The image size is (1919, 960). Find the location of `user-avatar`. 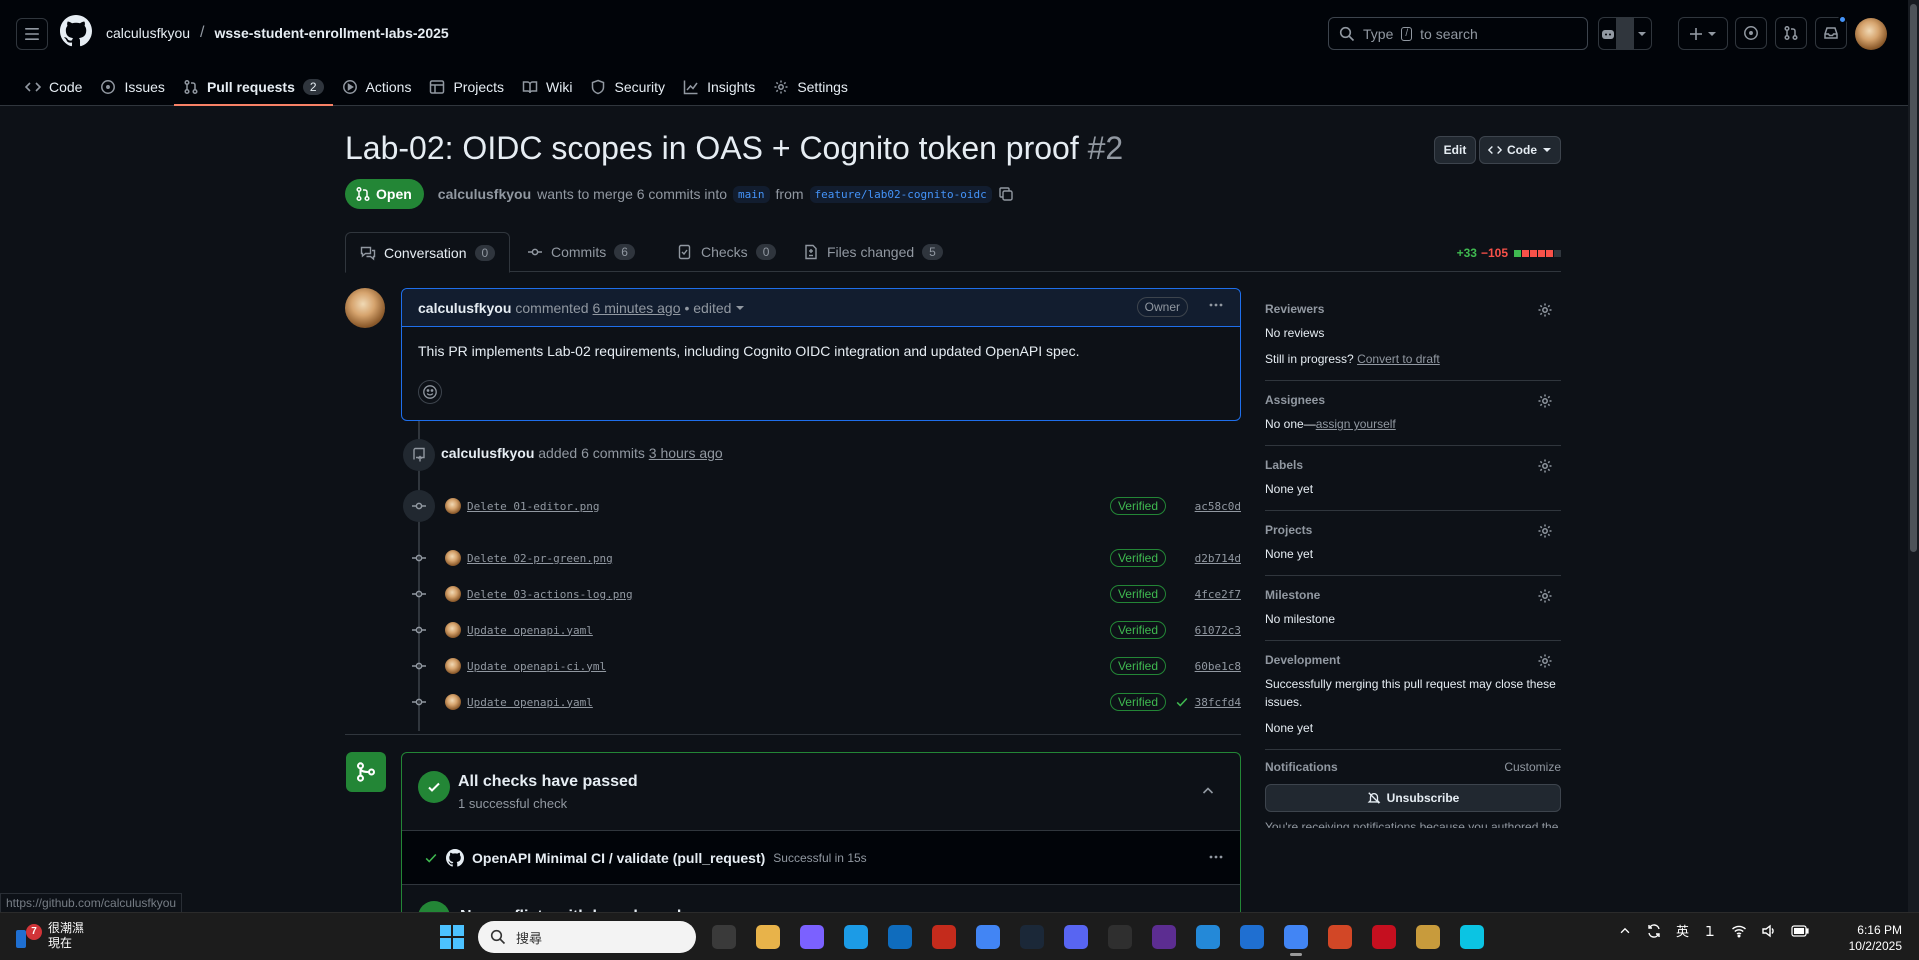

user-avatar is located at coordinates (1871, 34).